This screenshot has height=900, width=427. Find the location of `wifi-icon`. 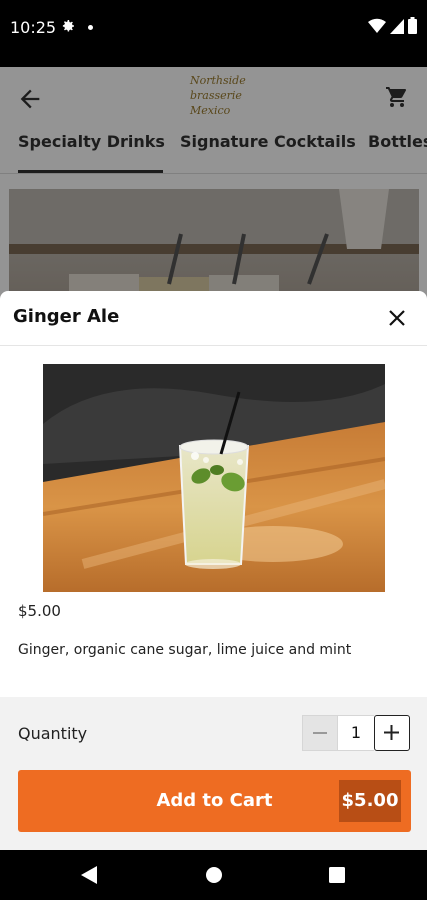

wifi-icon is located at coordinates (377, 25).